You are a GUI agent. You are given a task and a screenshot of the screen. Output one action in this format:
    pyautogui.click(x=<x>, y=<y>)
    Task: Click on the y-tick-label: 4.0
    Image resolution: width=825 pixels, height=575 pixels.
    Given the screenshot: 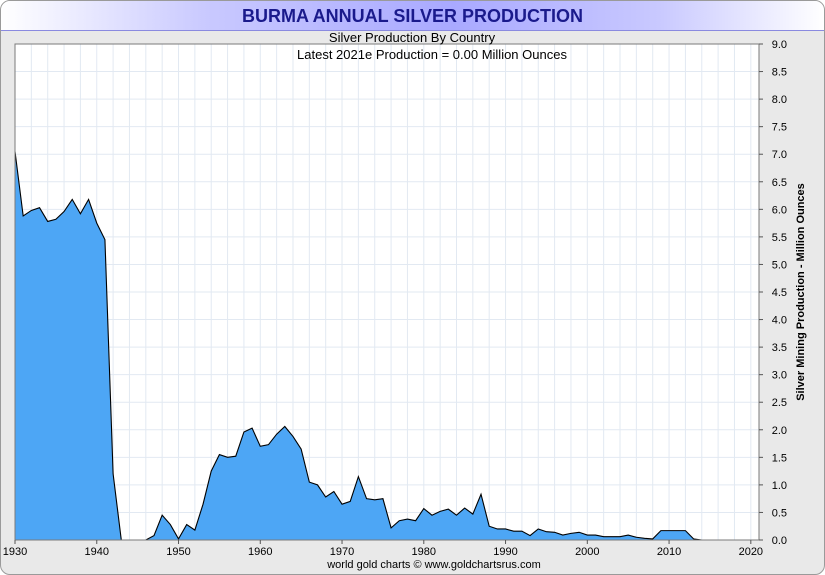 What is the action you would take?
    pyautogui.click(x=779, y=321)
    